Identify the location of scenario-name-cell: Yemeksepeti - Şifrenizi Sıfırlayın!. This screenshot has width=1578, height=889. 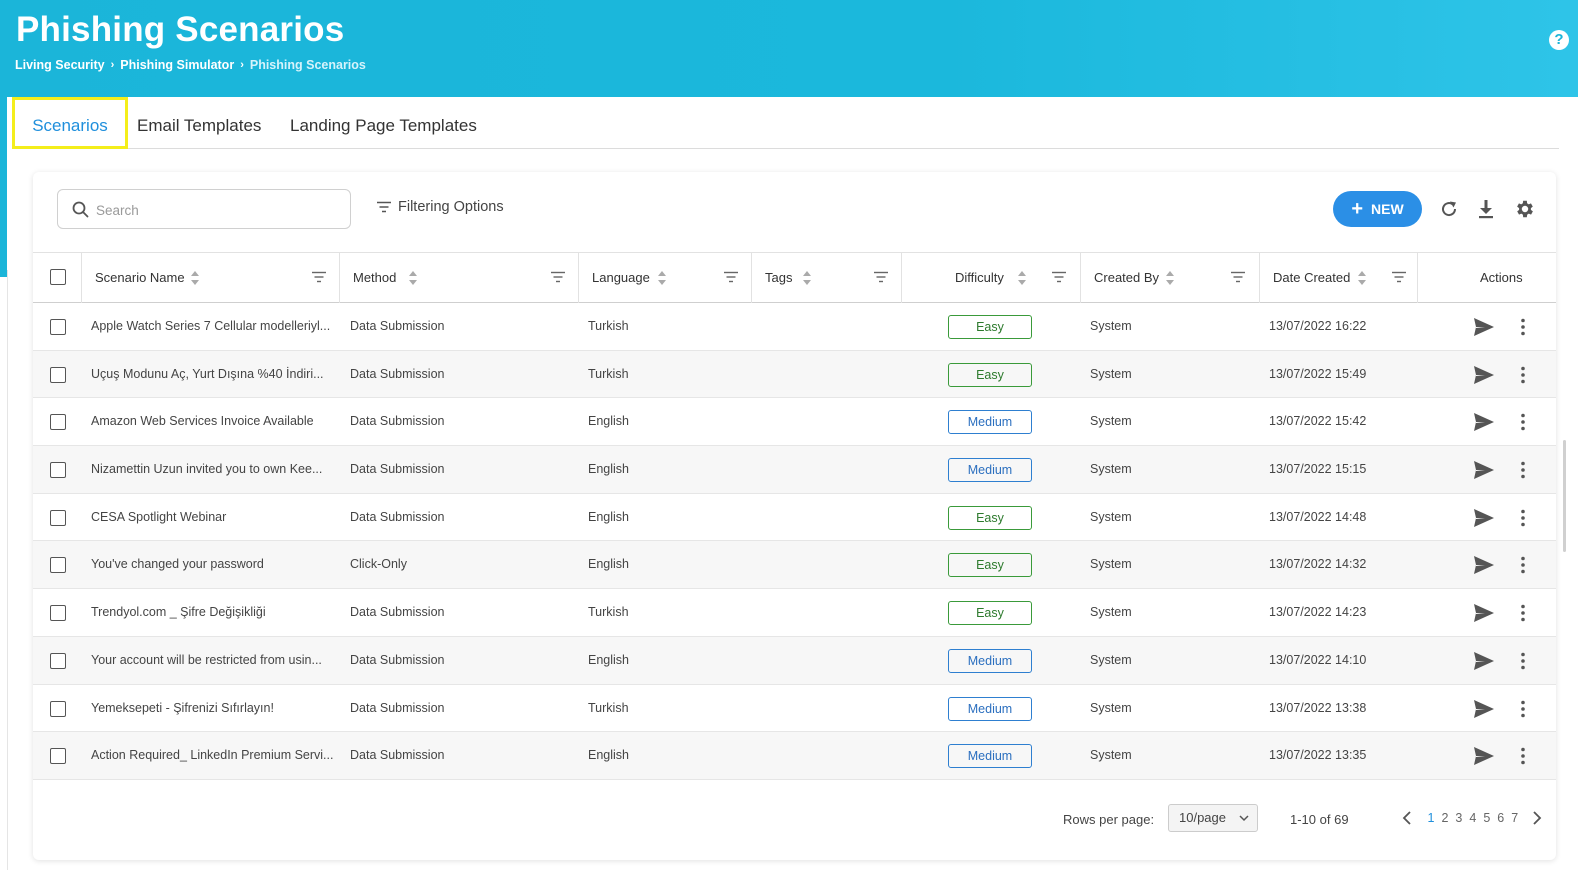
(213, 708).